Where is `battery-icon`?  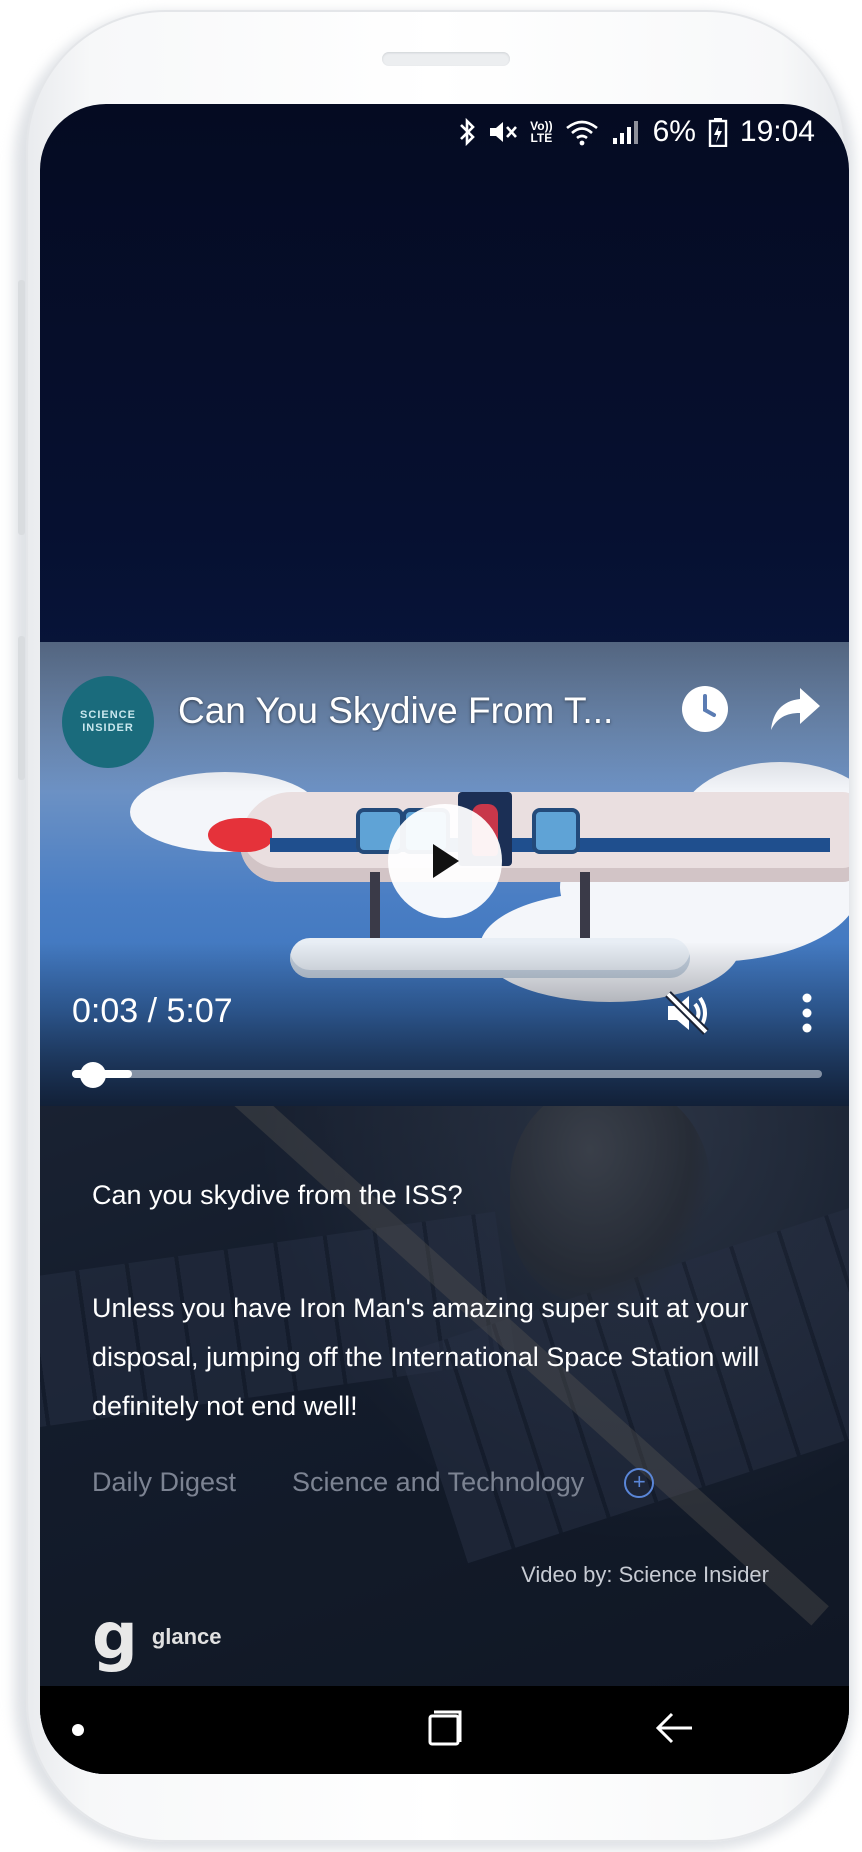 battery-icon is located at coordinates (718, 132).